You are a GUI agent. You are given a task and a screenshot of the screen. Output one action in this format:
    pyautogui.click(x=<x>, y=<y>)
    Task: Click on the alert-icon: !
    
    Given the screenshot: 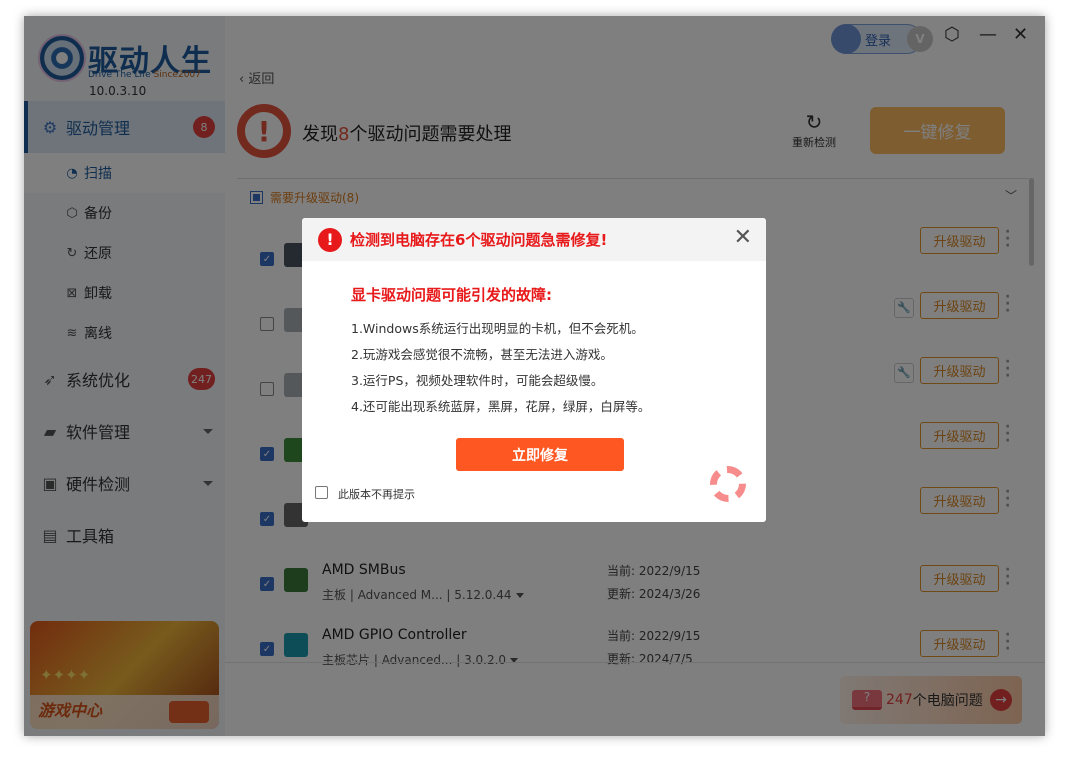 What is the action you would take?
    pyautogui.click(x=330, y=239)
    